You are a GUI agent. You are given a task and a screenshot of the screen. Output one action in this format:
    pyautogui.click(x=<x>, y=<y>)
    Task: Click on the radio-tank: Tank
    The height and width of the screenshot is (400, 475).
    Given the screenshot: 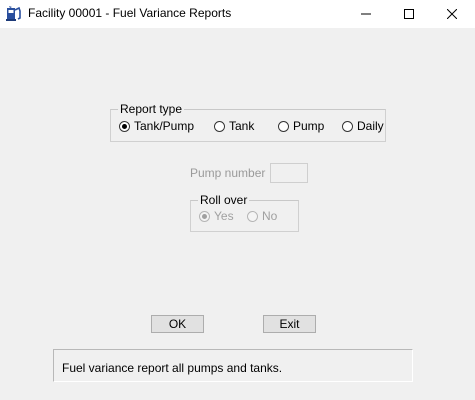 What is the action you would take?
    pyautogui.click(x=234, y=126)
    